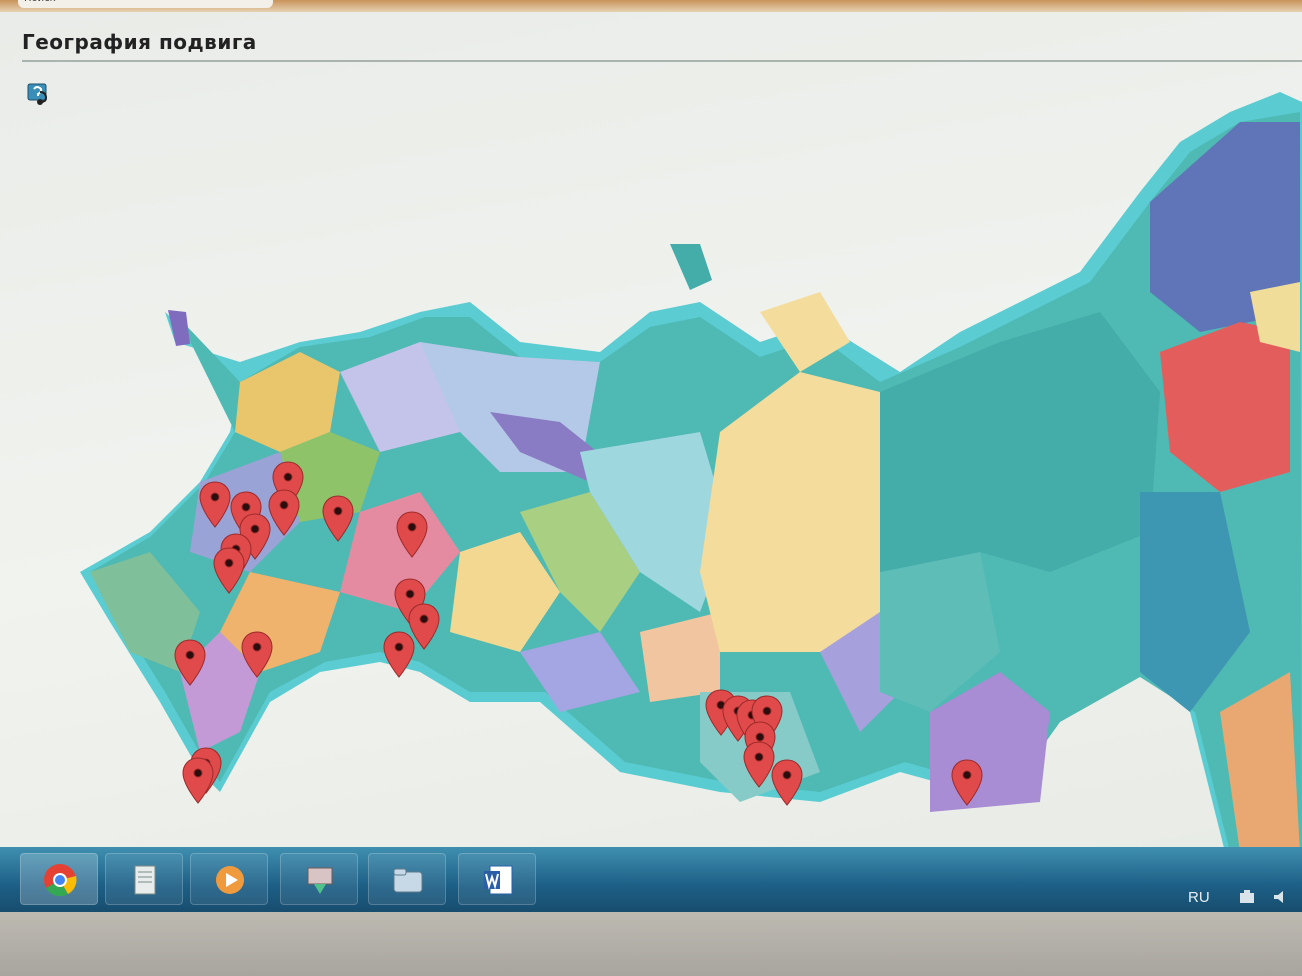 The height and width of the screenshot is (976, 1302). I want to click on download-icon, so click(320, 880).